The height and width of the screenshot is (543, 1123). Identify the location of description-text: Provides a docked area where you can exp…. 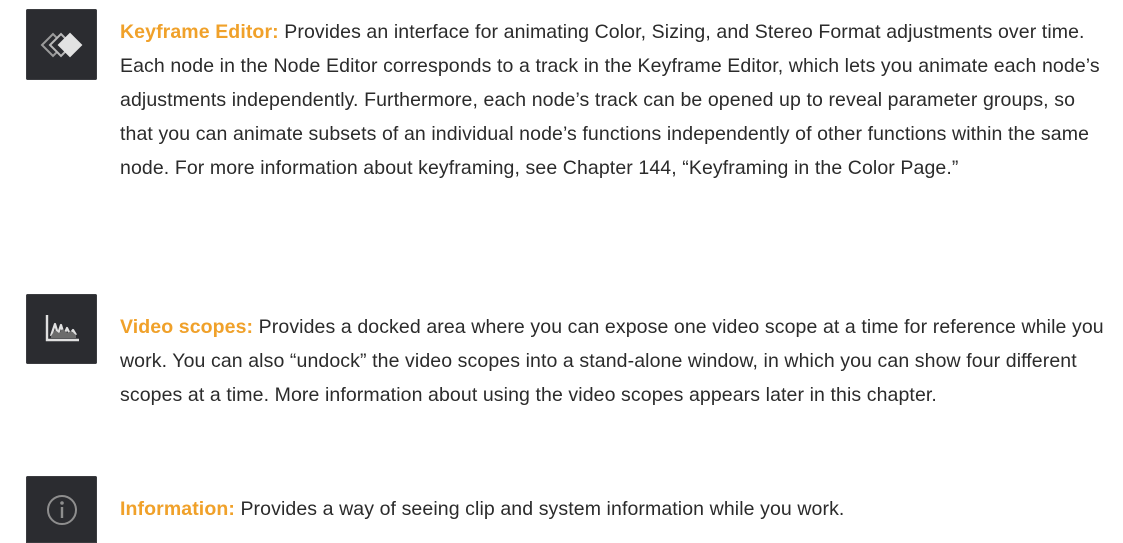
(612, 361).